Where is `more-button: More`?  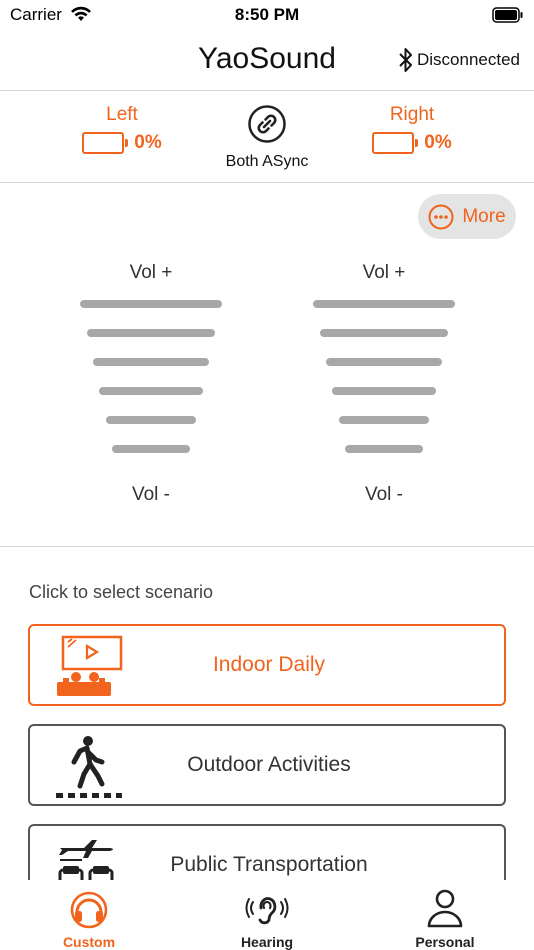 more-button: More is located at coordinates (467, 216).